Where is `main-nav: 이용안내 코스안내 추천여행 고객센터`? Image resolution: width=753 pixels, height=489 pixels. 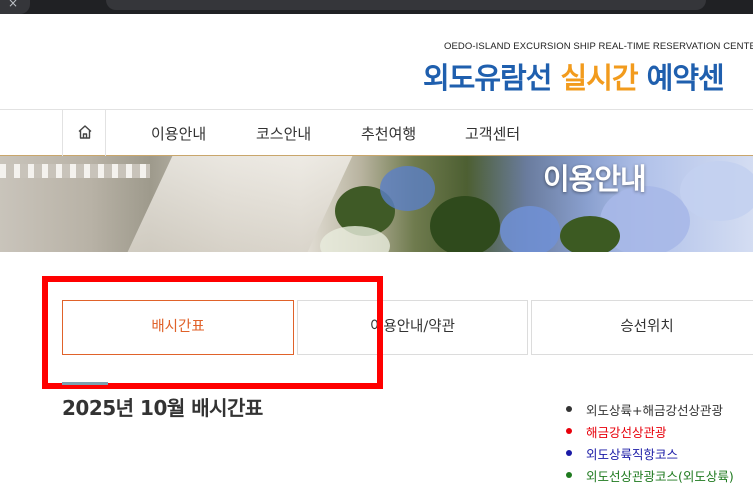
main-nav: 이용안내 코스안내 추천여행 고객센터 is located at coordinates (376, 132).